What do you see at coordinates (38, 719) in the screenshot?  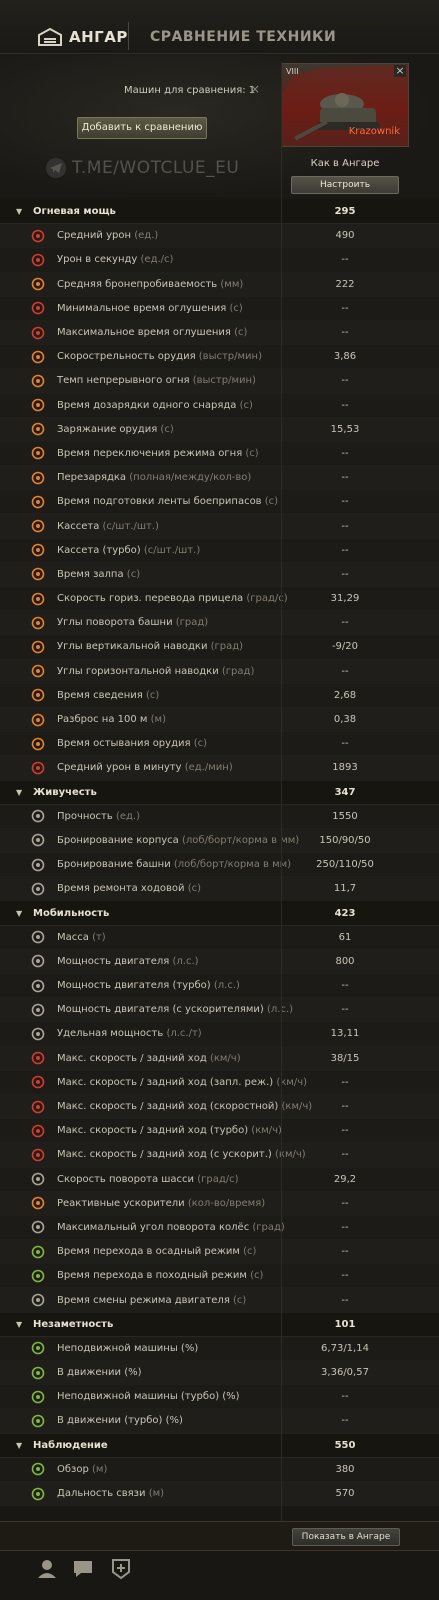 I see `dispersion-icon` at bounding box center [38, 719].